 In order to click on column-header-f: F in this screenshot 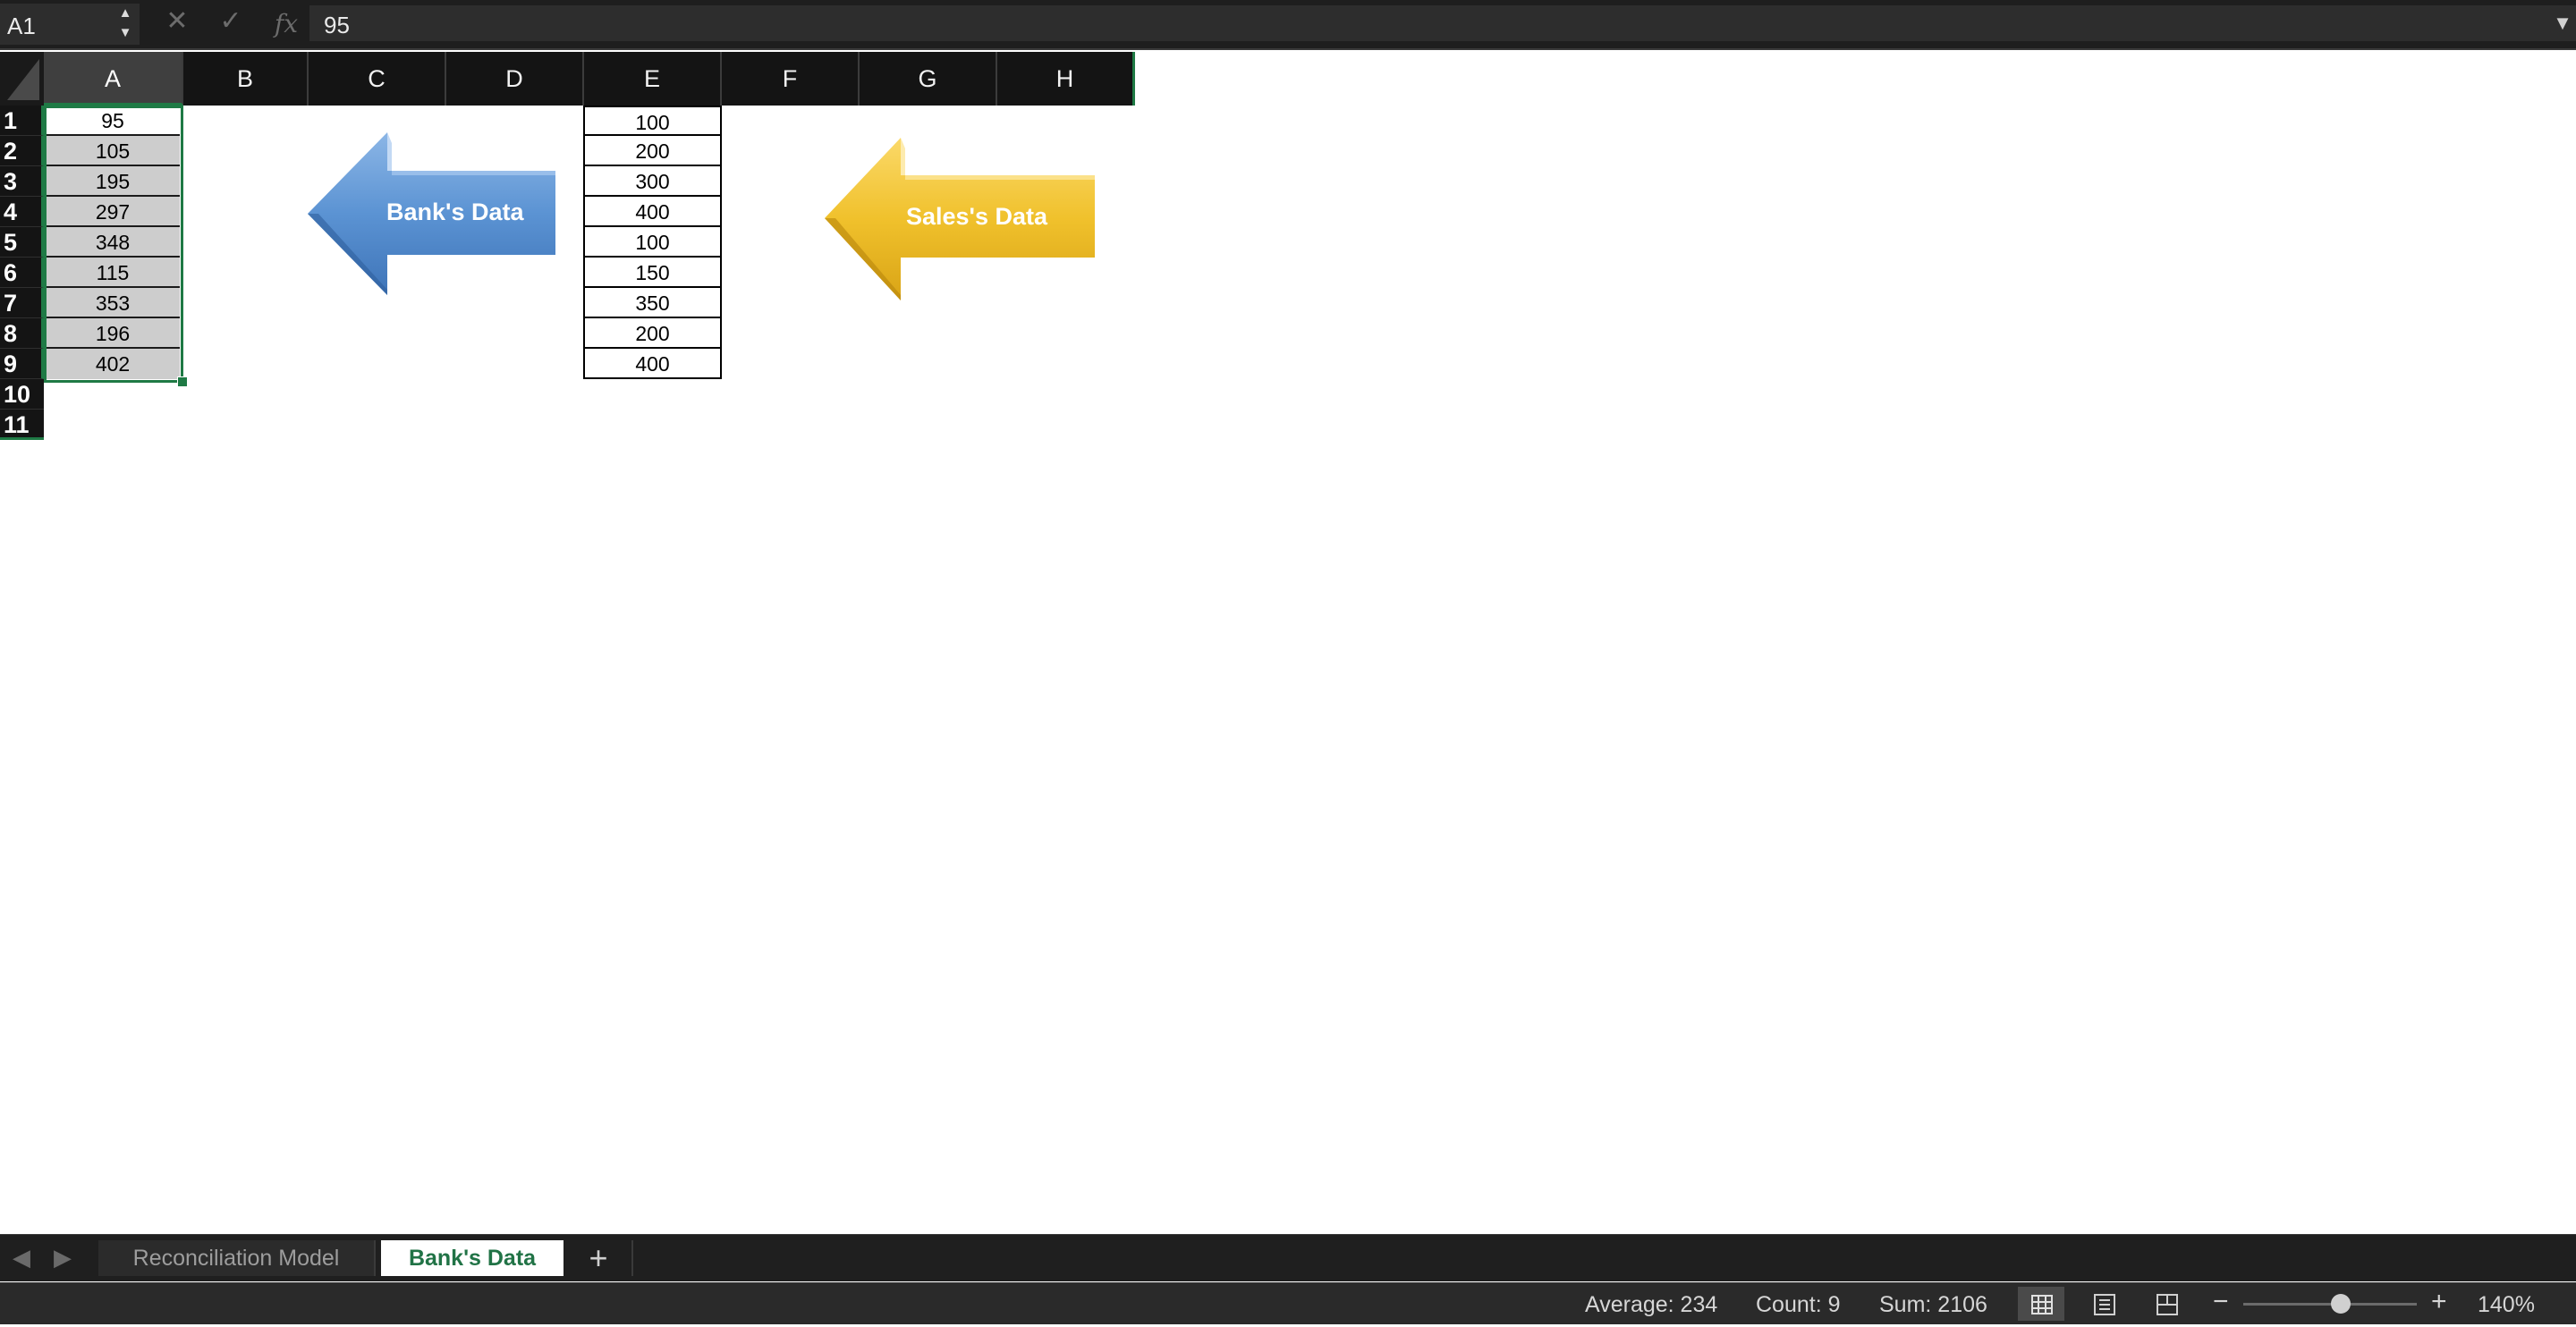, I will do `click(791, 79)`.